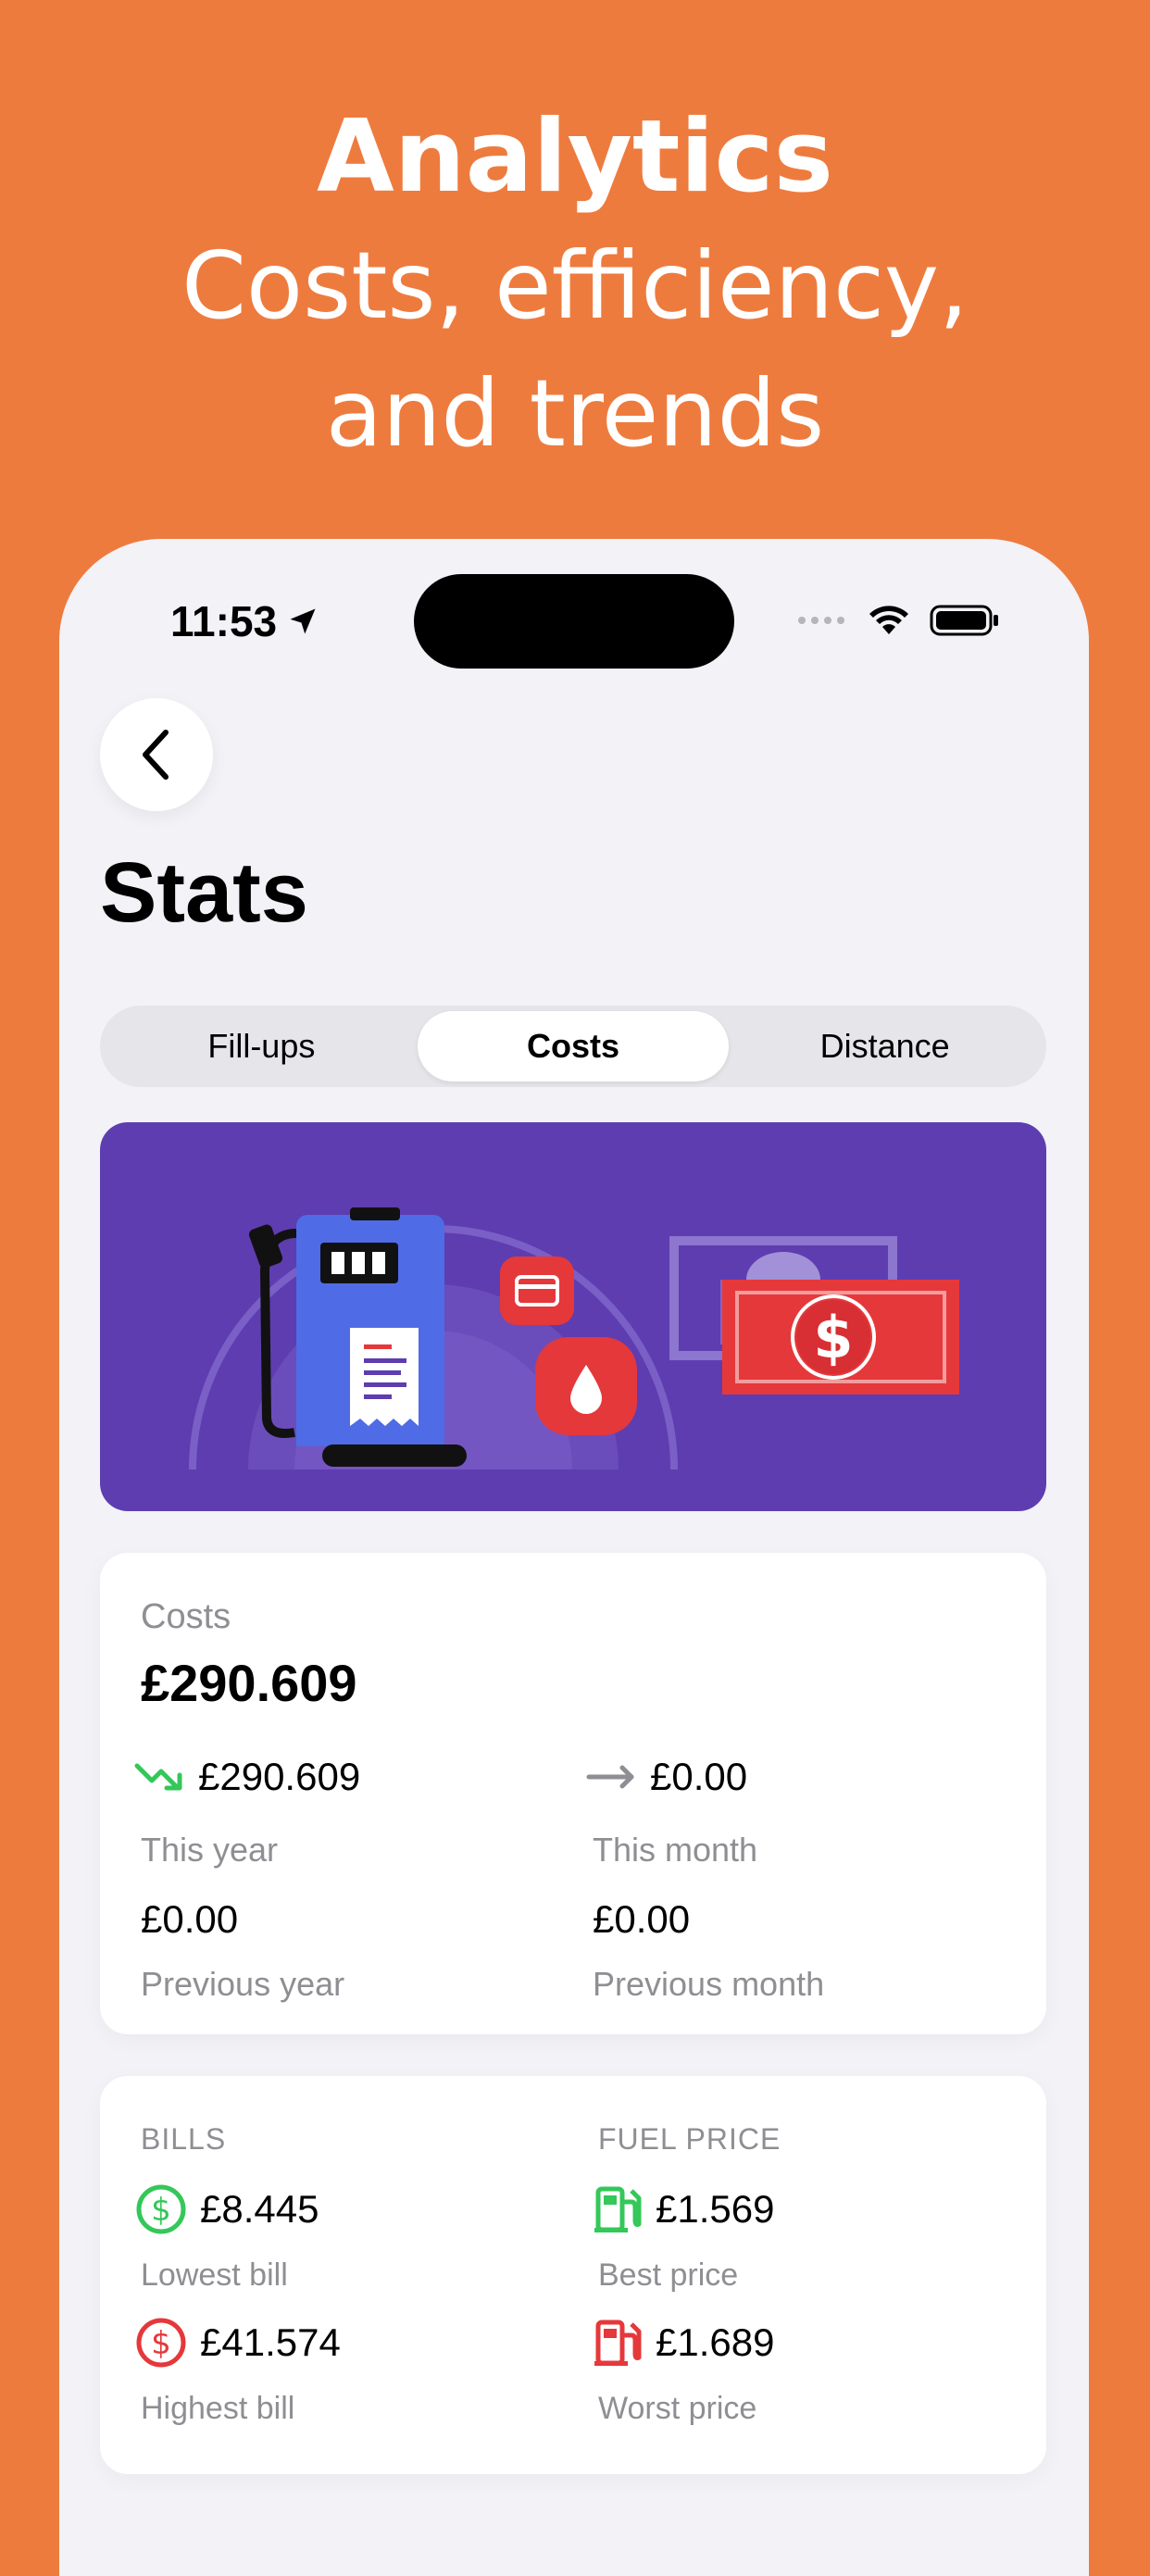 Image resolution: width=1150 pixels, height=2576 pixels. Describe the element at coordinates (190, 1919) in the screenshot. I see `previous-year-value: £0.00` at that location.